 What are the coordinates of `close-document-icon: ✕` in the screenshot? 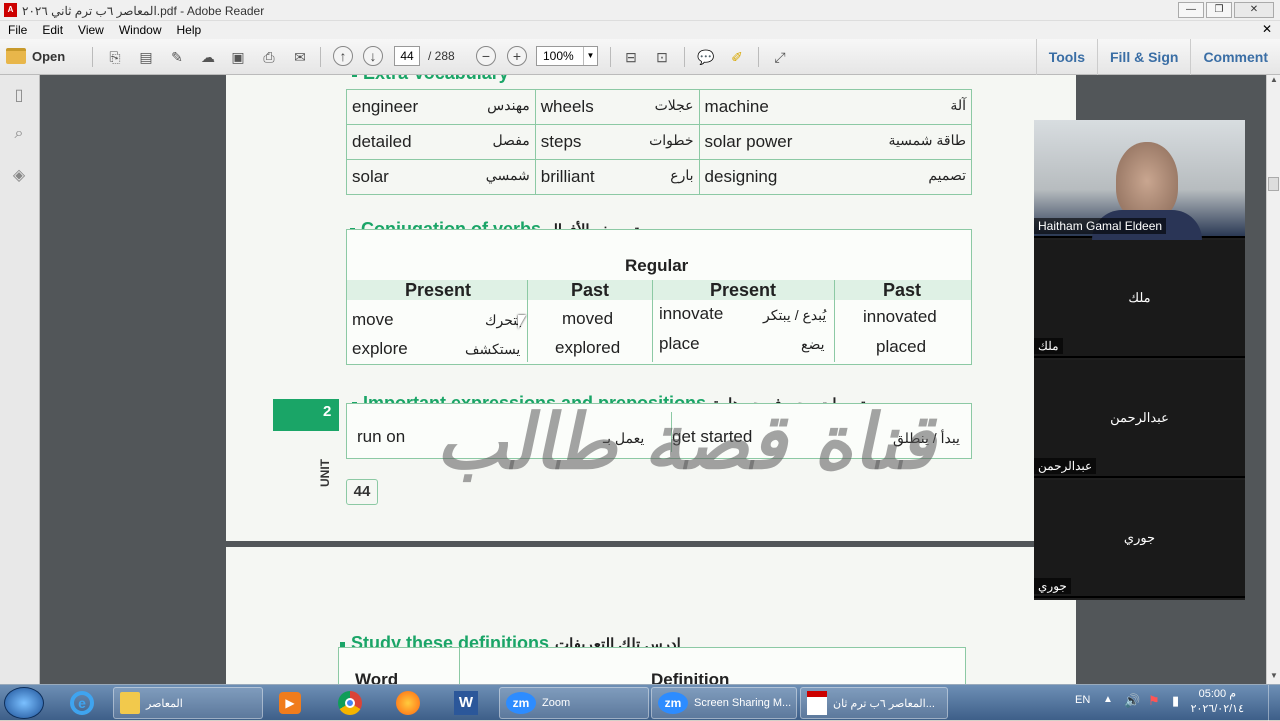 It's located at (1267, 29).